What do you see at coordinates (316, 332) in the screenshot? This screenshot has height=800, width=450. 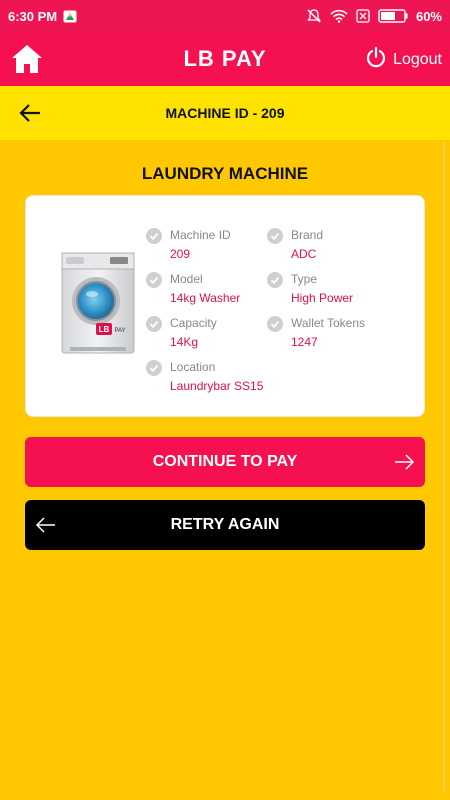 I see `field-wallet-tokens: Wallet Tokens 1247` at bounding box center [316, 332].